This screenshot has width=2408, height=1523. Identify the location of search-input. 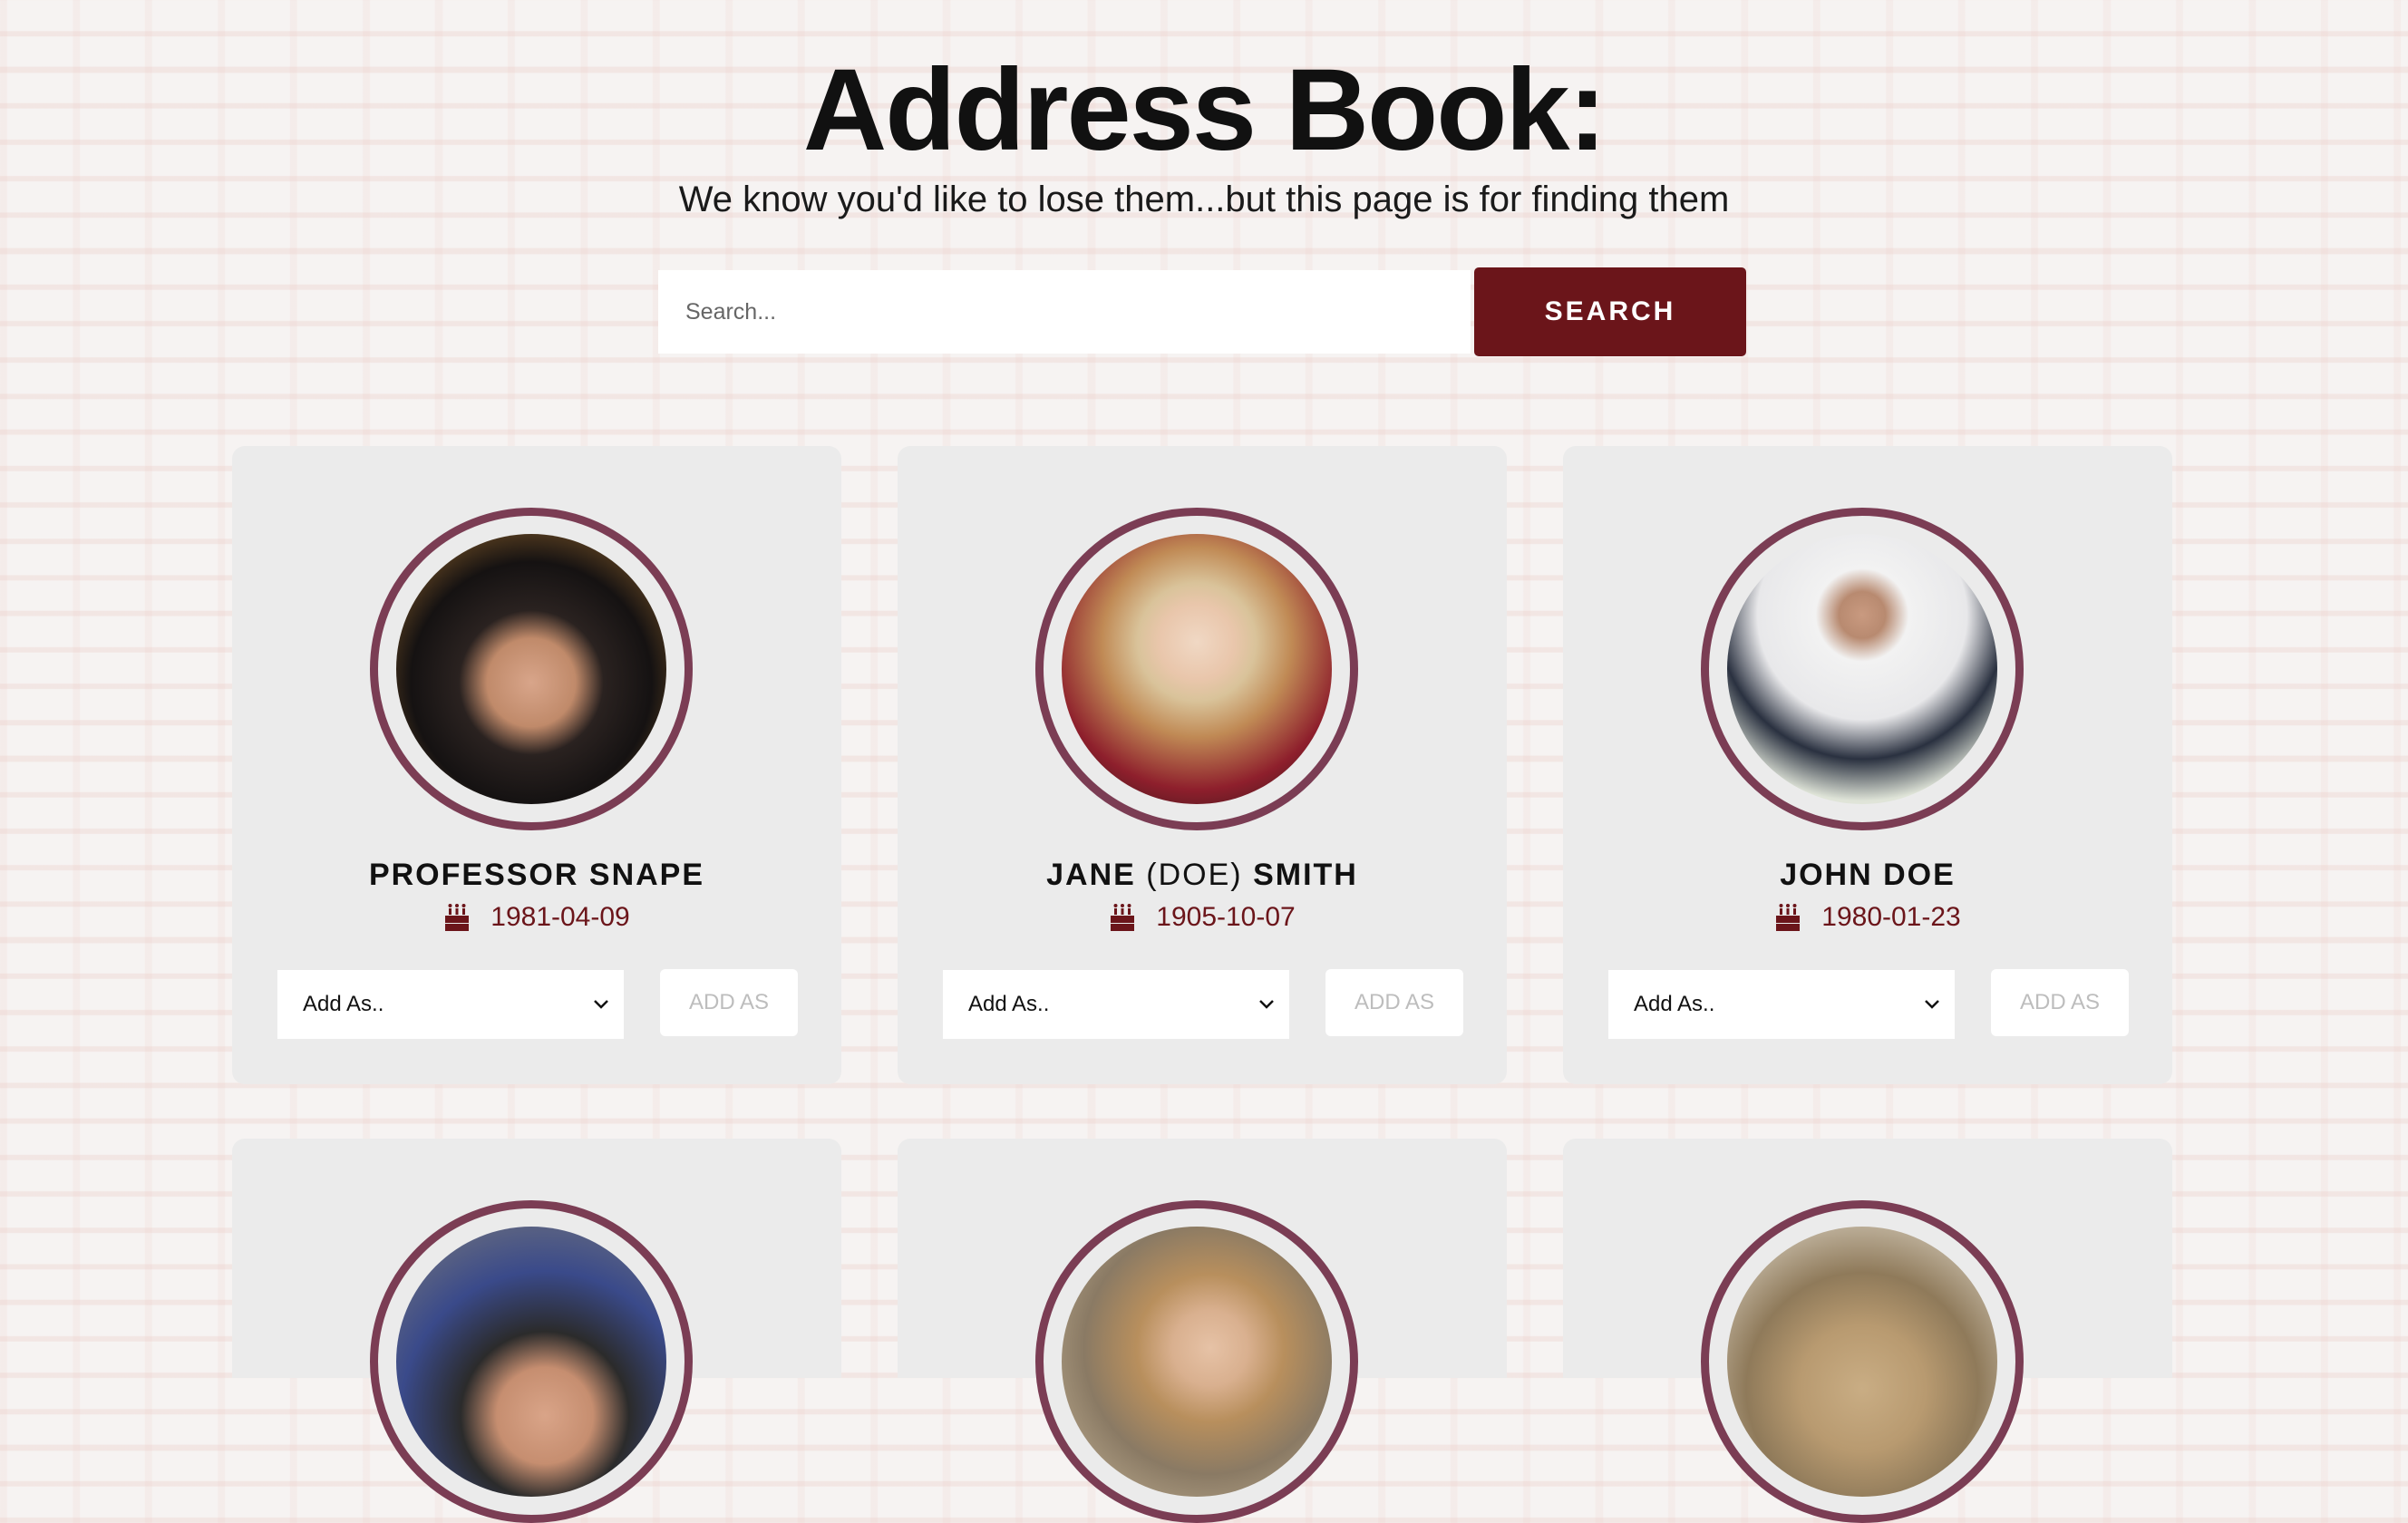
(1064, 312).